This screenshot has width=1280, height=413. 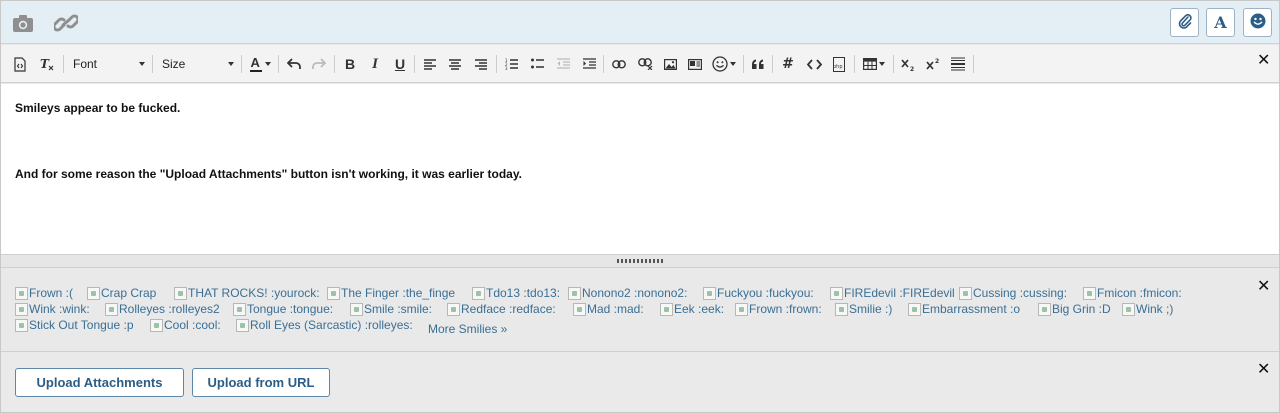 What do you see at coordinates (964, 309) in the screenshot?
I see `smilie-item: Embarrassment :o` at bounding box center [964, 309].